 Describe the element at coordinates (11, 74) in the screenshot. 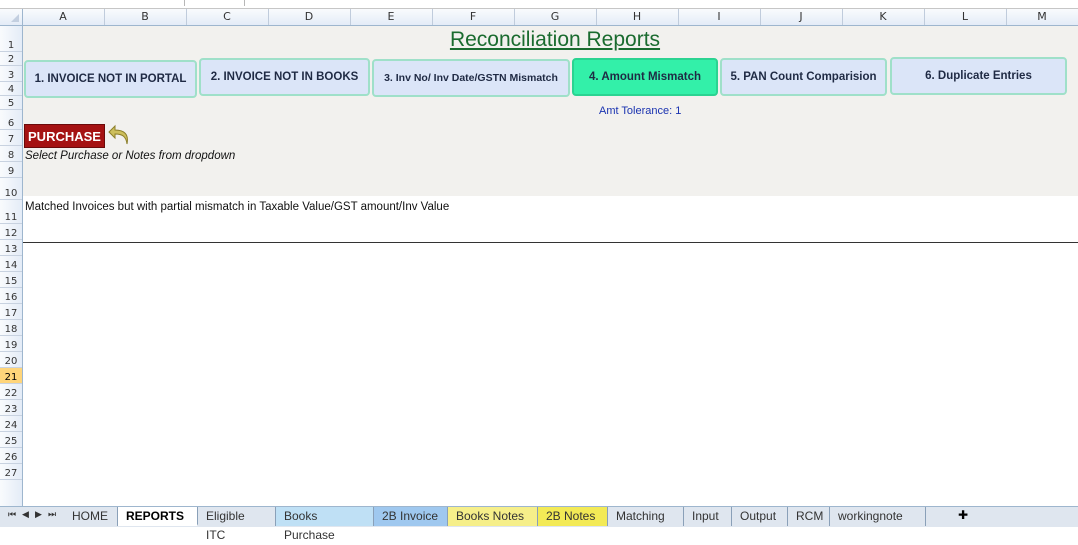

I see `row-header-3: 3` at that location.